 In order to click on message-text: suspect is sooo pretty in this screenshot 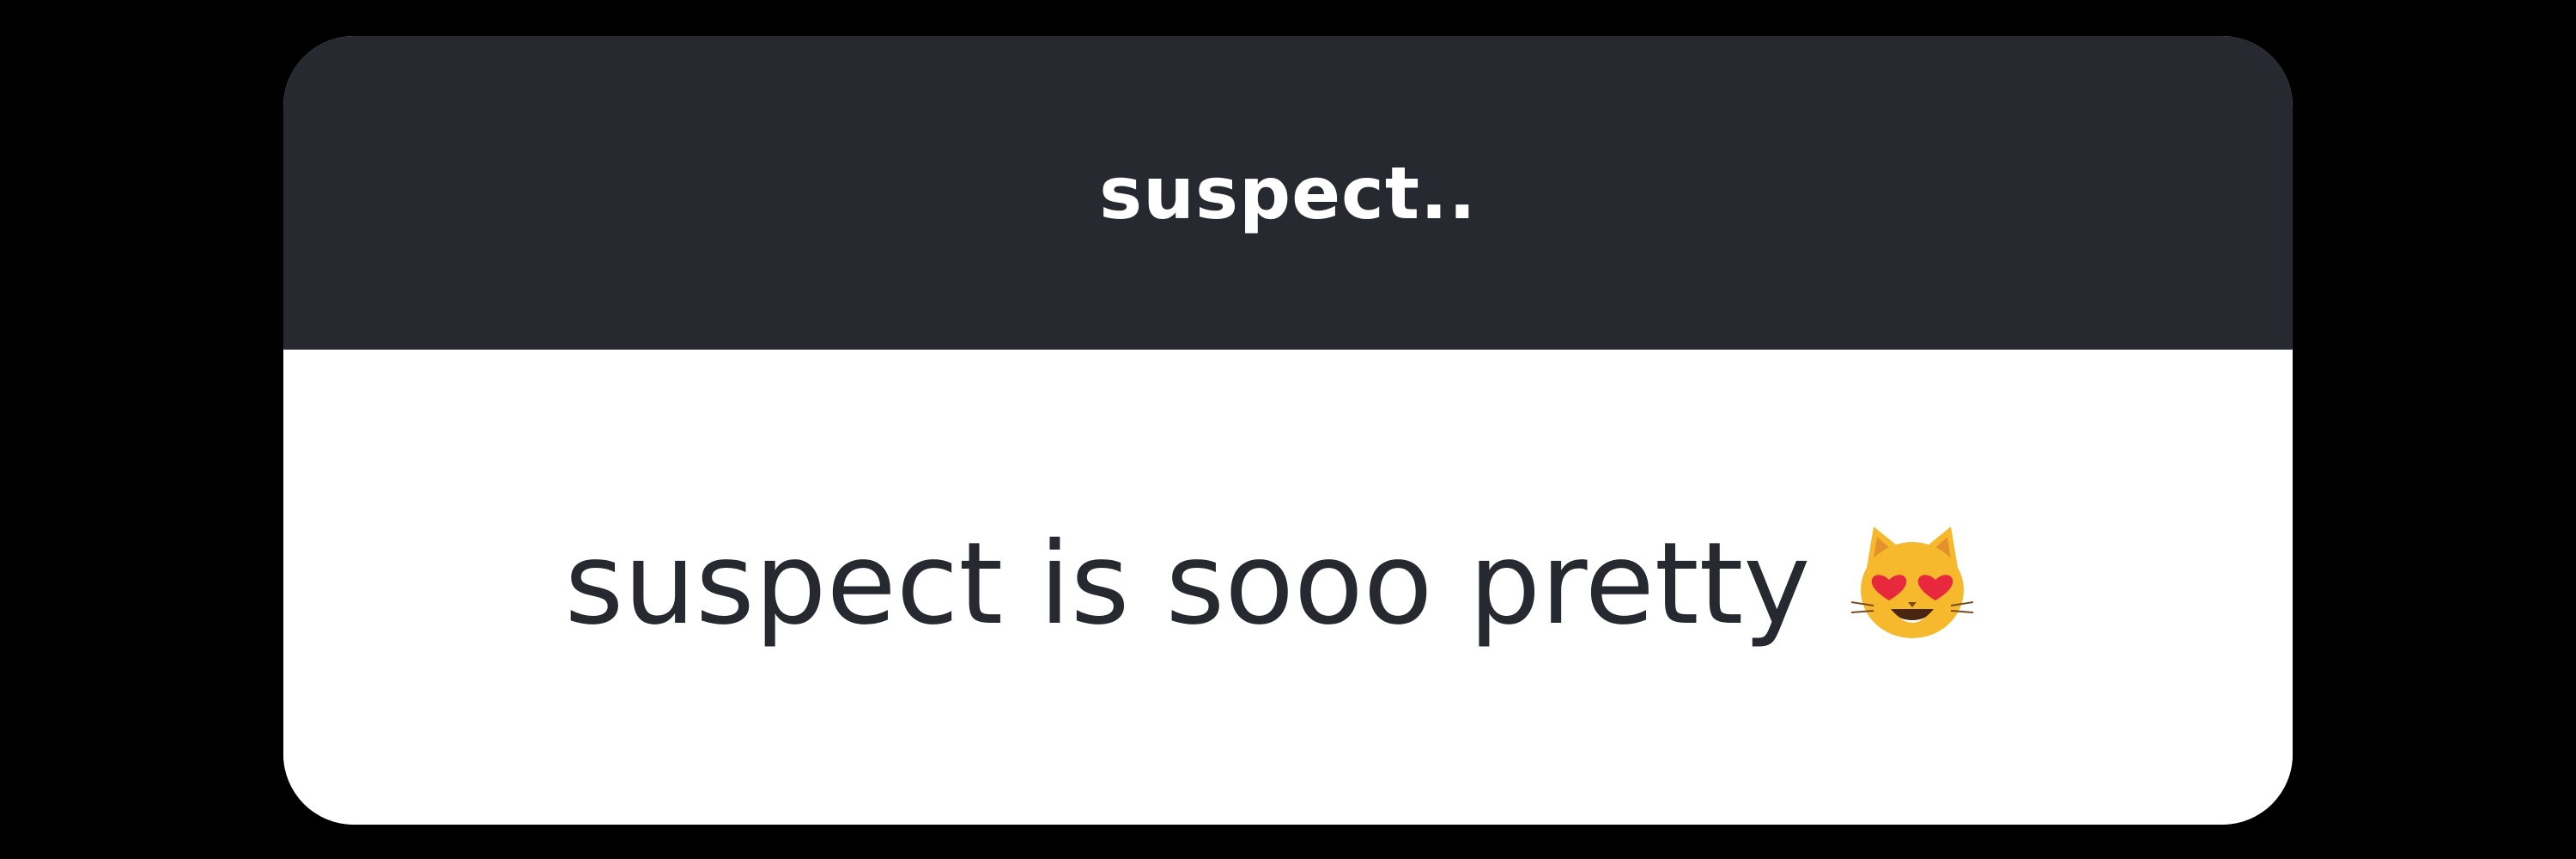, I will do `click(1188, 583)`.